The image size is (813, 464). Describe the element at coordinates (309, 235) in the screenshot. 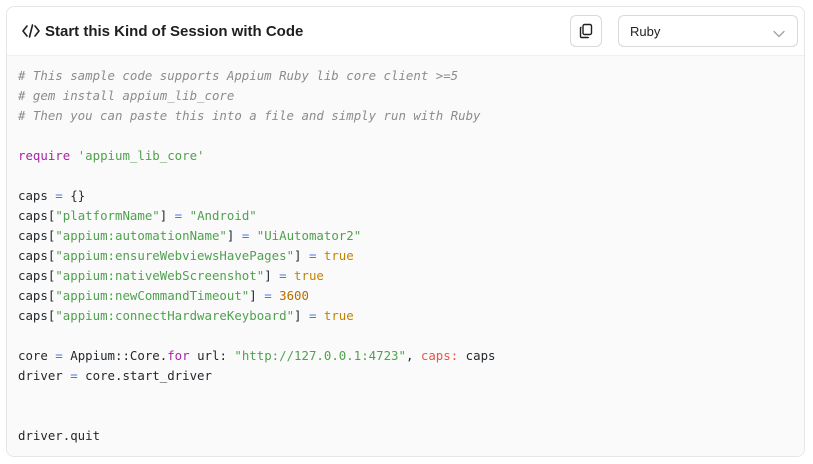

I see `code-token: "UiAutomator2"` at that location.